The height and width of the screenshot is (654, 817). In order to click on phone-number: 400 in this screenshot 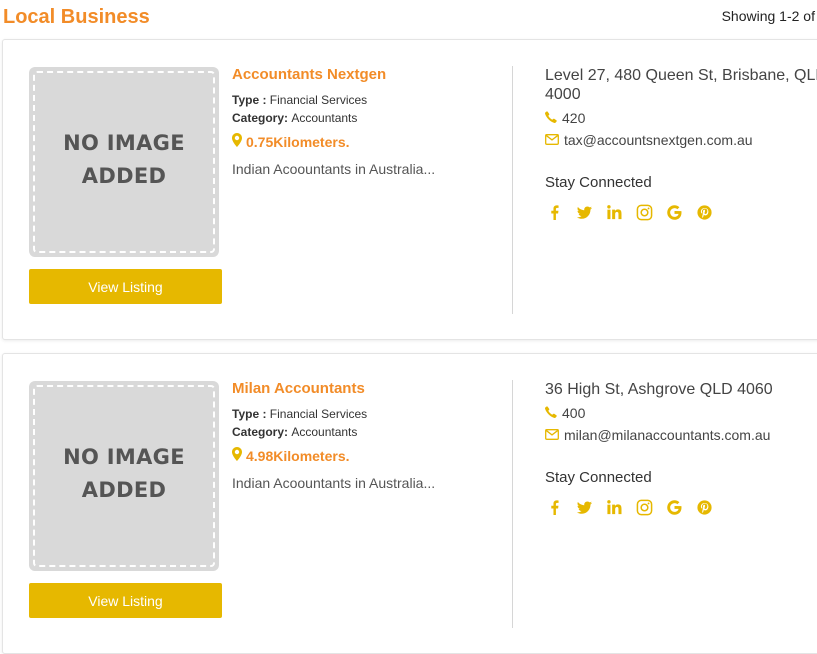, I will do `click(573, 413)`.